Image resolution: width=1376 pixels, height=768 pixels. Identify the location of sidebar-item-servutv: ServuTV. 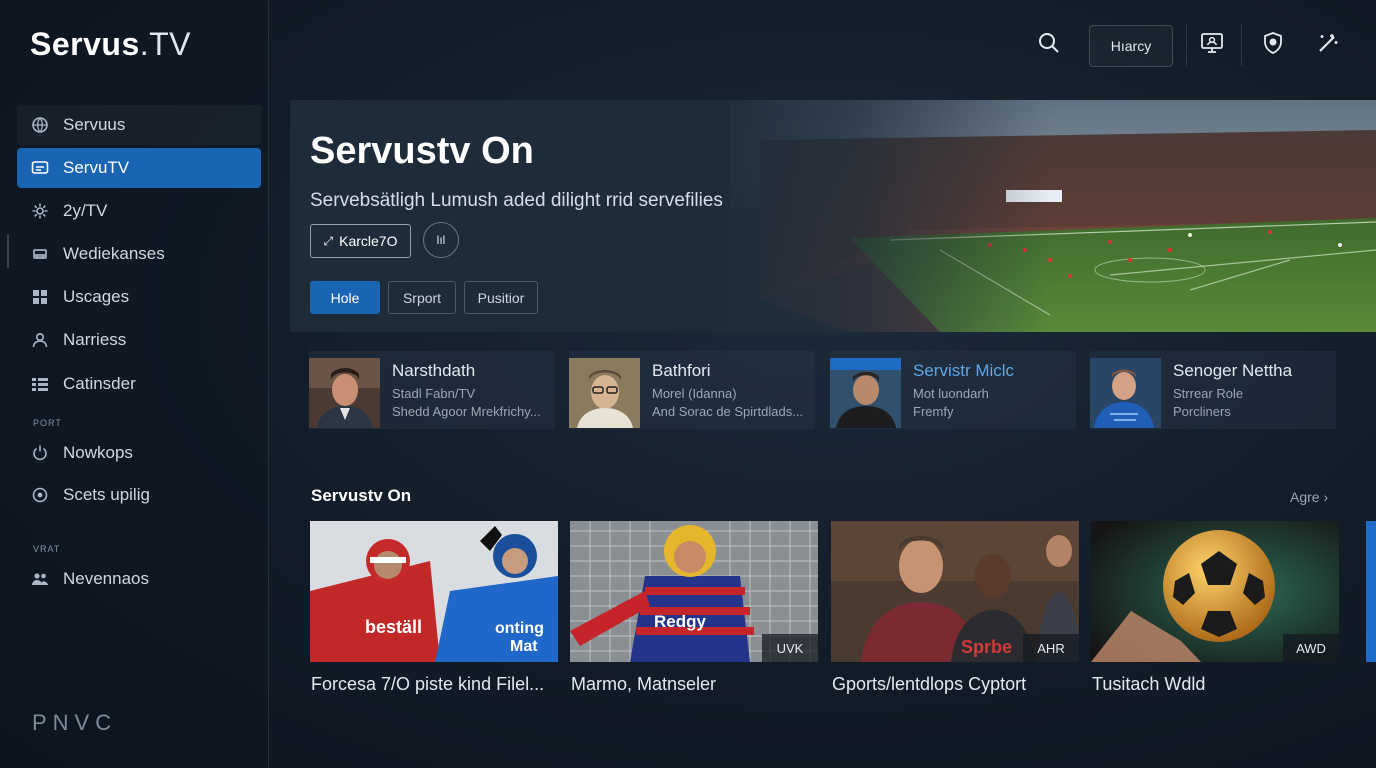
(139, 168).